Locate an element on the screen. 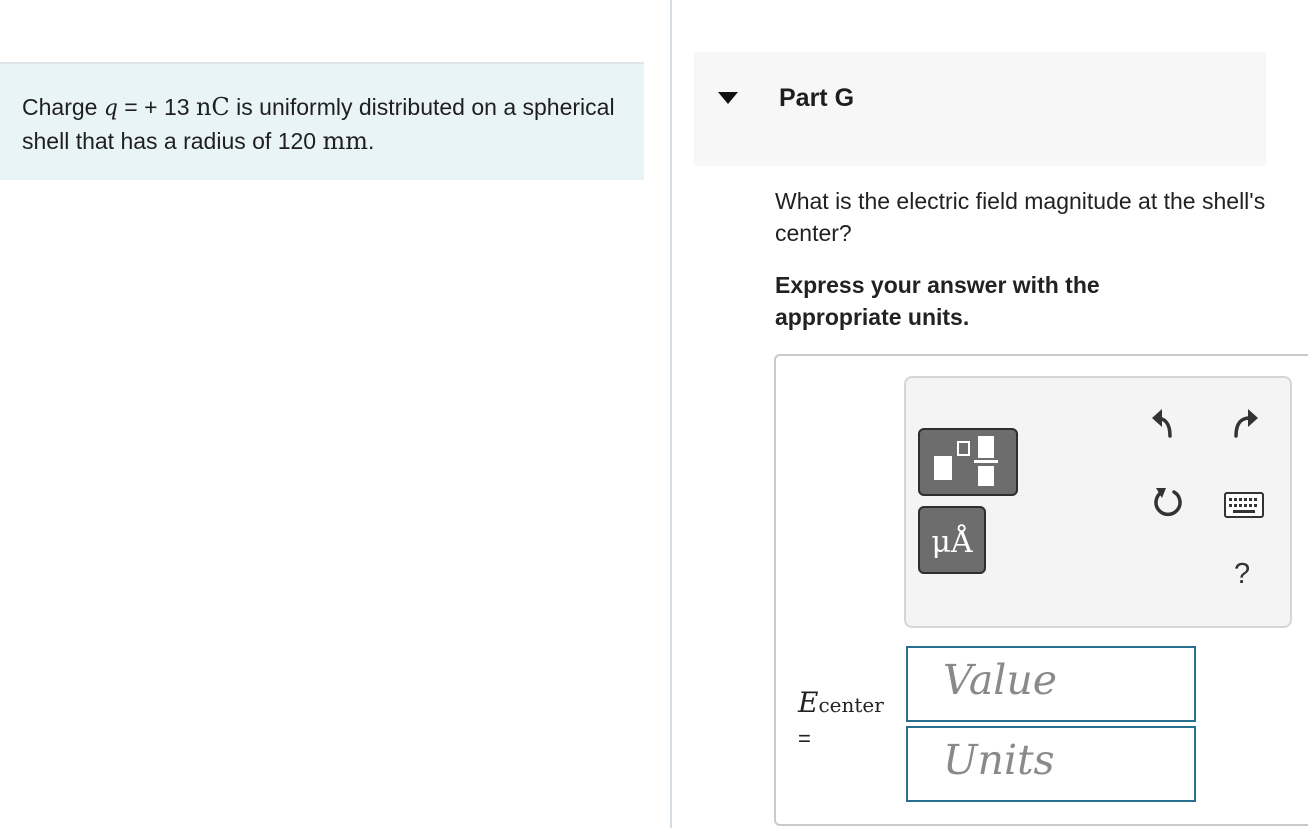 Image resolution: width=1308 pixels, height=828 pixels. redo-icon is located at coordinates (1244, 422).